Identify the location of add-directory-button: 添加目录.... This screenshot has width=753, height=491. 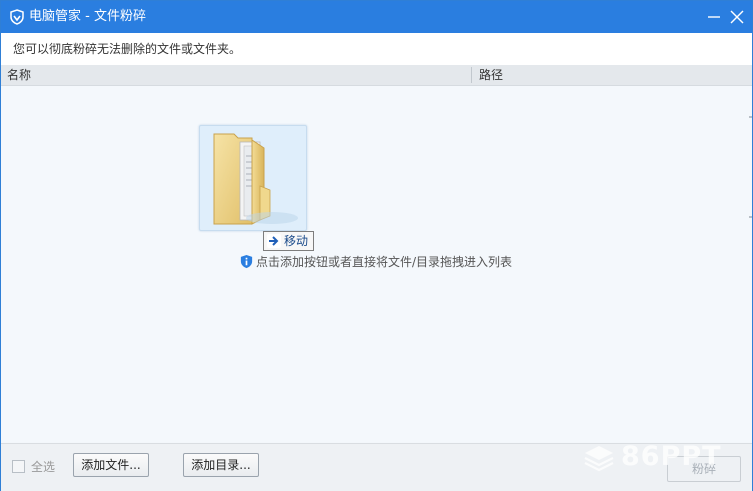
(221, 465).